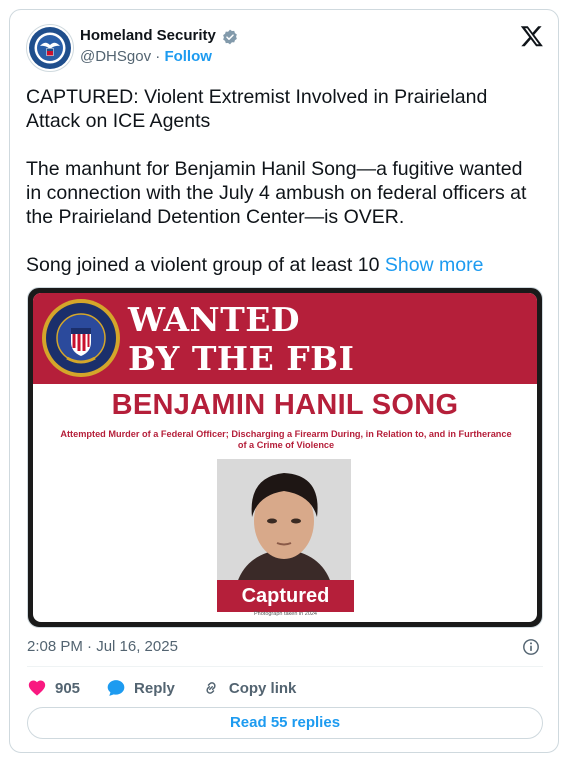 Image resolution: width=572 pixels, height=762 pixels. Describe the element at coordinates (148, 35) in the screenshot. I see `author-name: Homeland Security` at that location.